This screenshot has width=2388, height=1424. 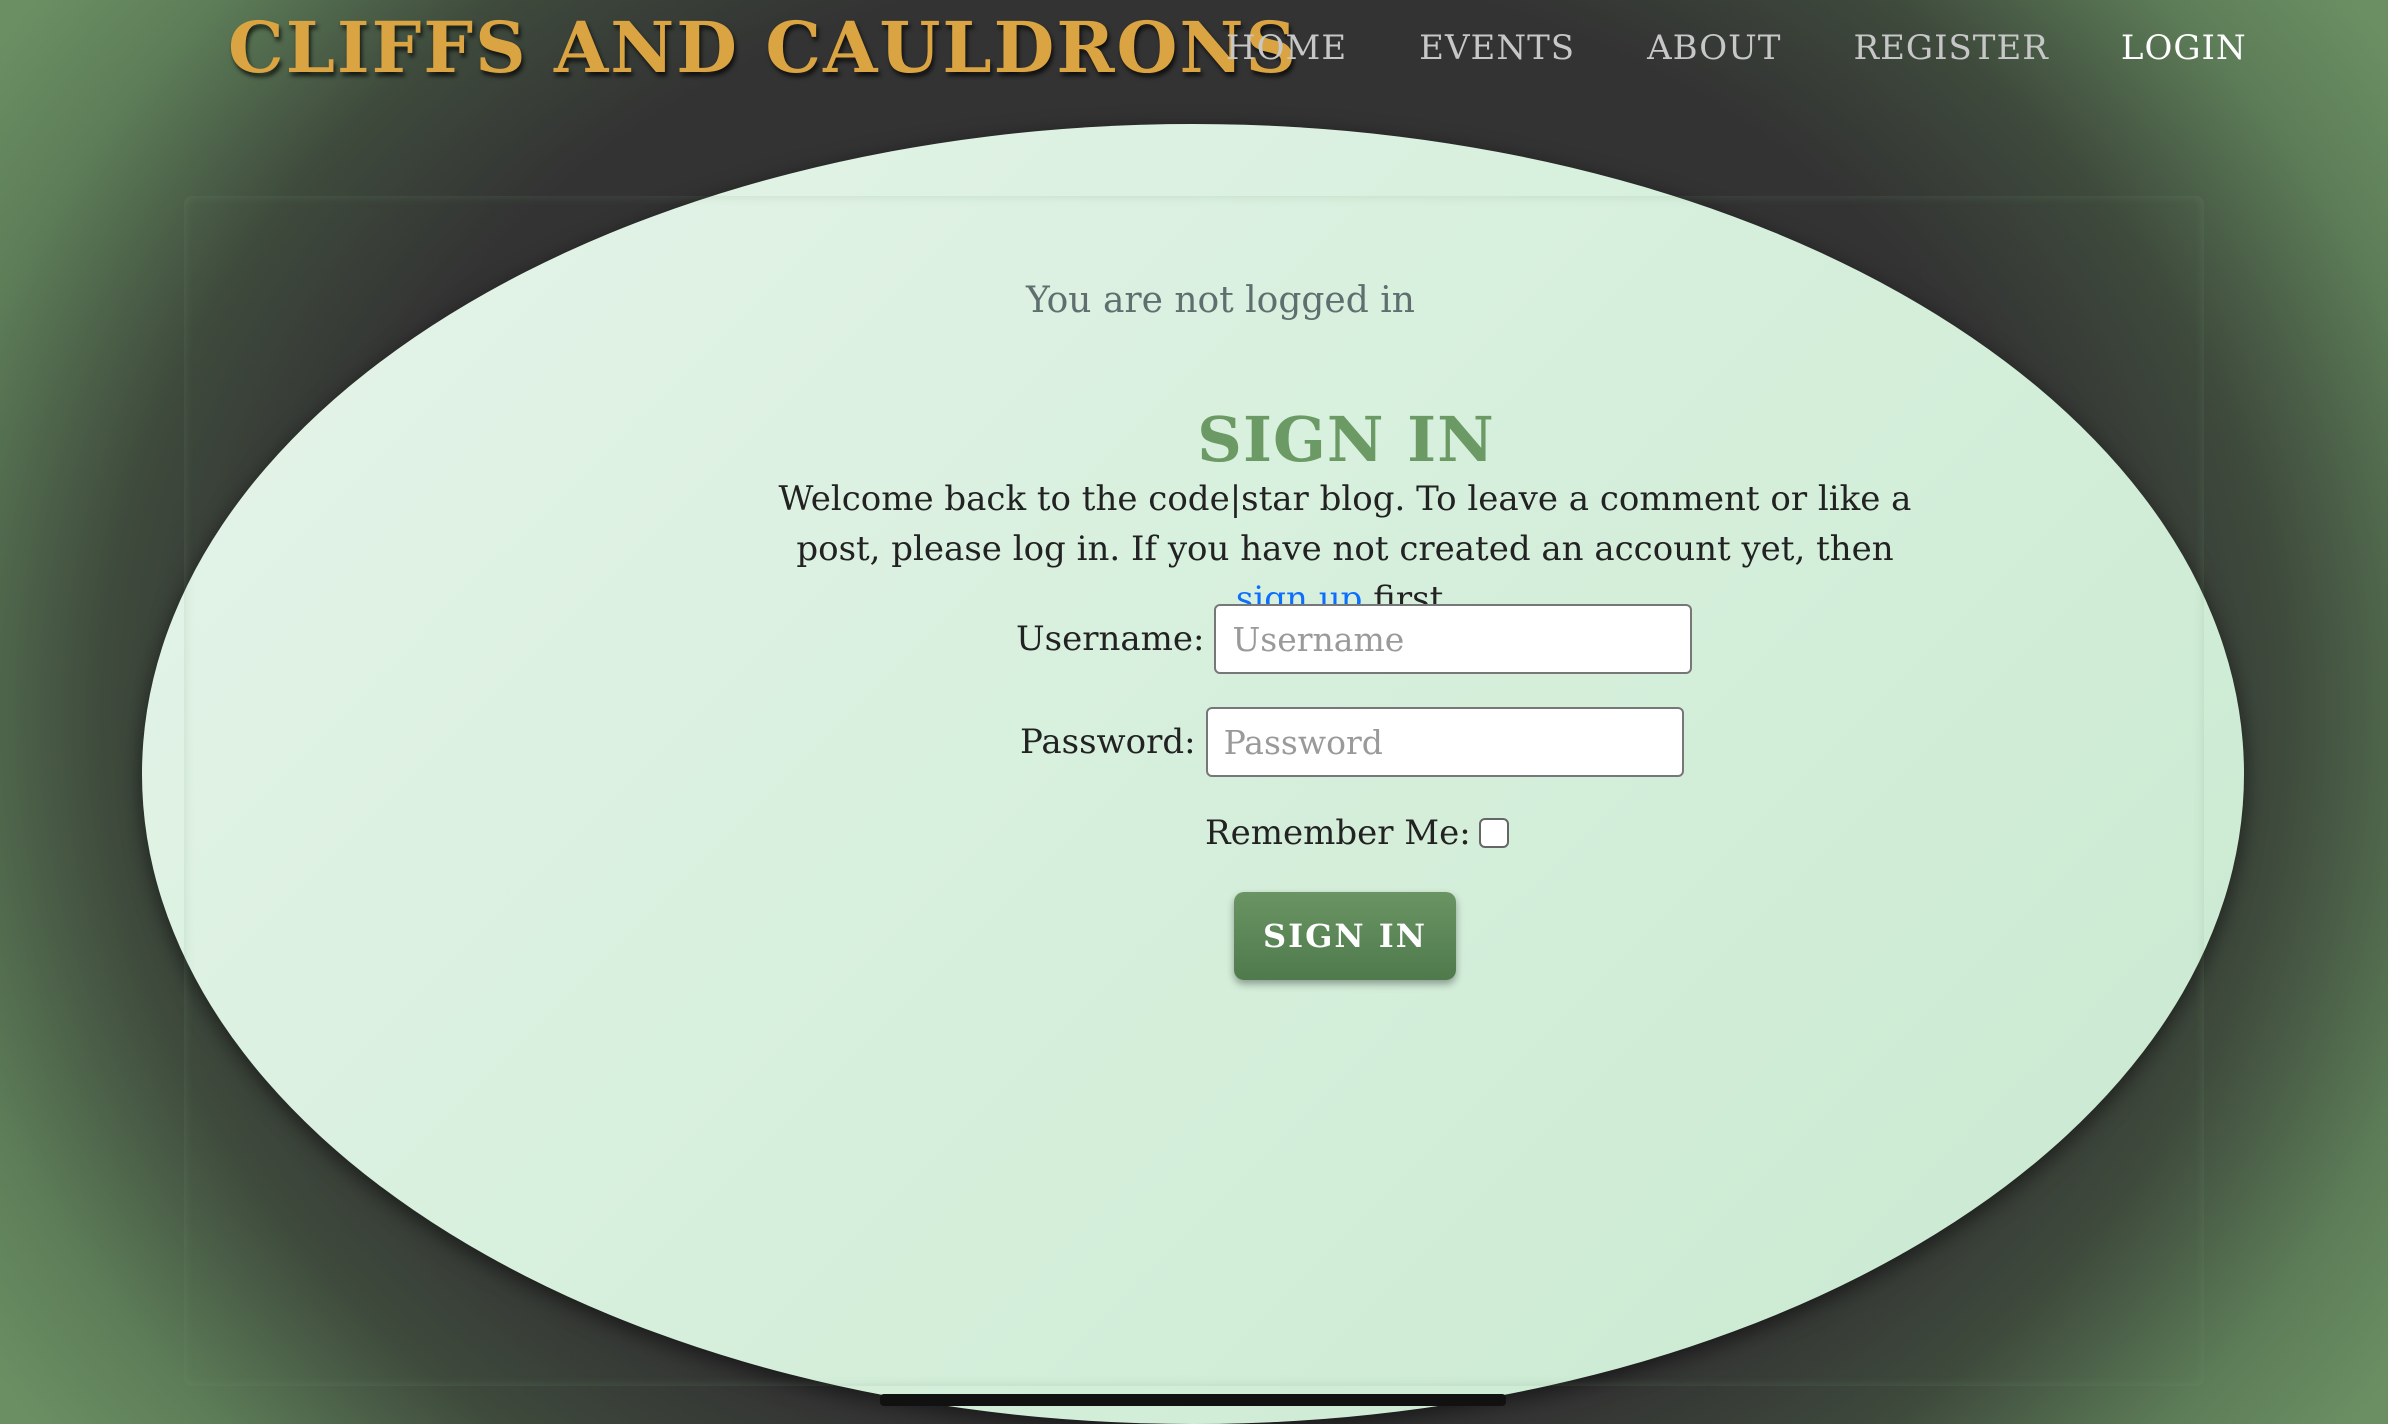 I want to click on nav-item-home: Home, so click(x=1286, y=48).